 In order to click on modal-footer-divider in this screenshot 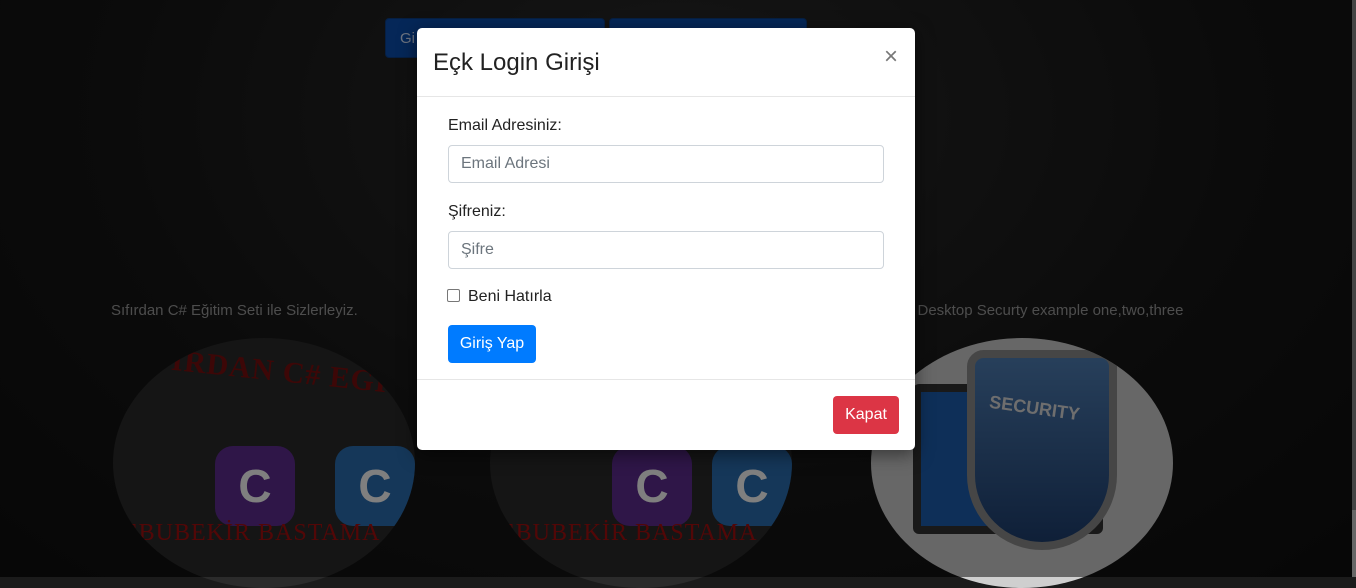, I will do `click(666, 379)`.